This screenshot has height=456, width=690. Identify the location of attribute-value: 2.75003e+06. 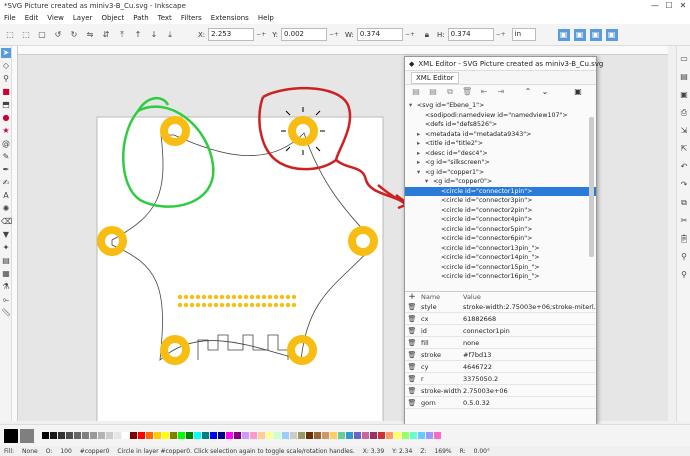
(529, 391).